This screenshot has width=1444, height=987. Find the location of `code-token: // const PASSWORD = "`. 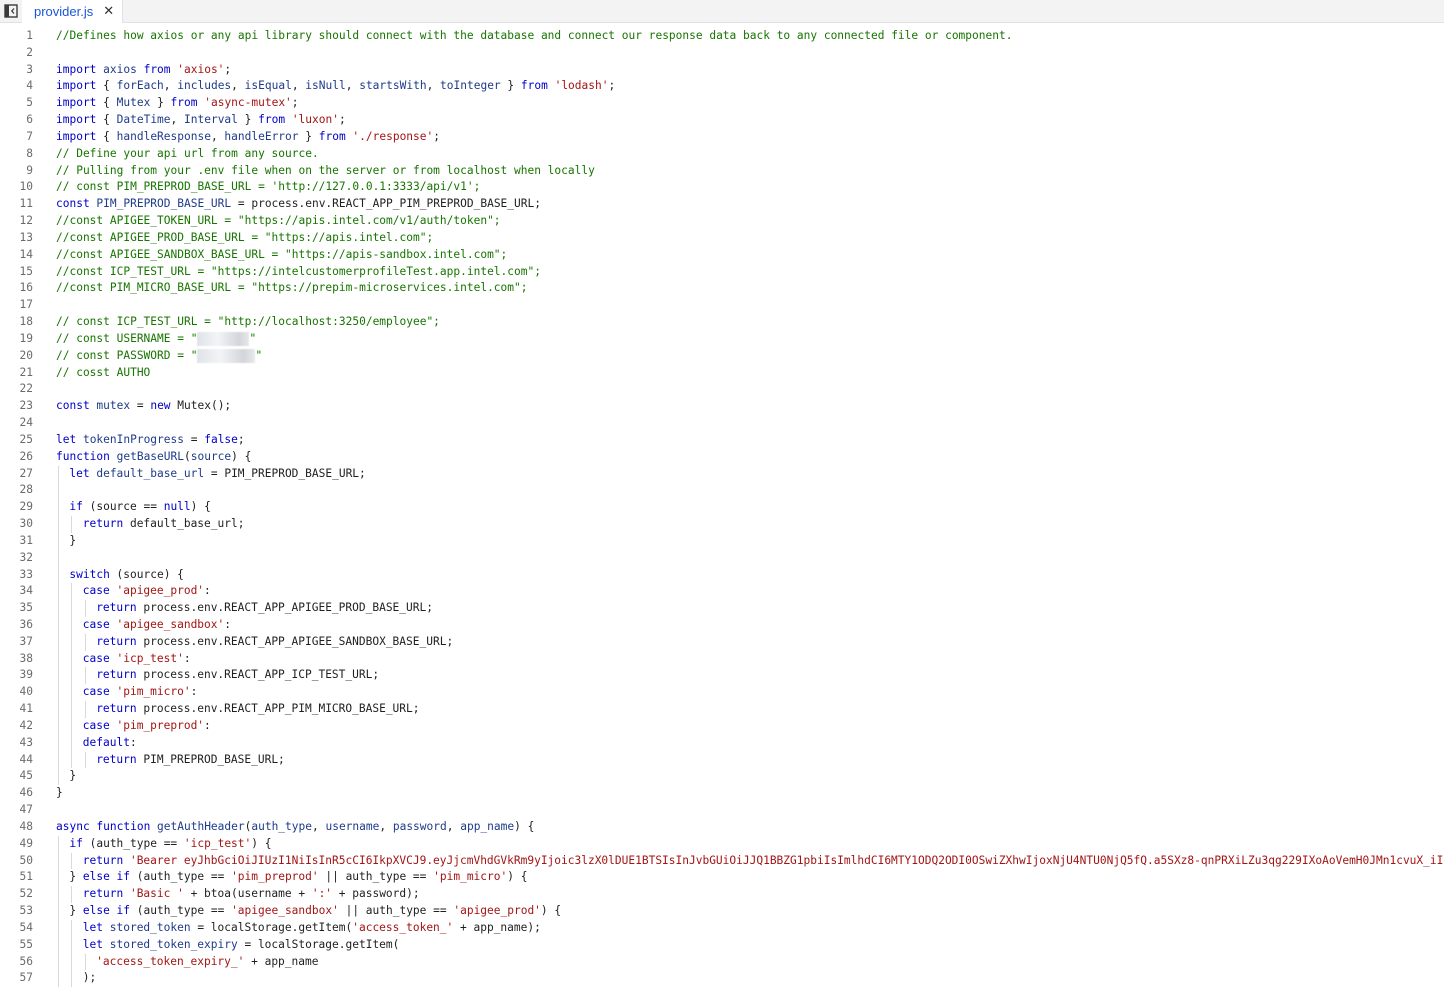

code-token: // const PASSWORD = " is located at coordinates (127, 355).